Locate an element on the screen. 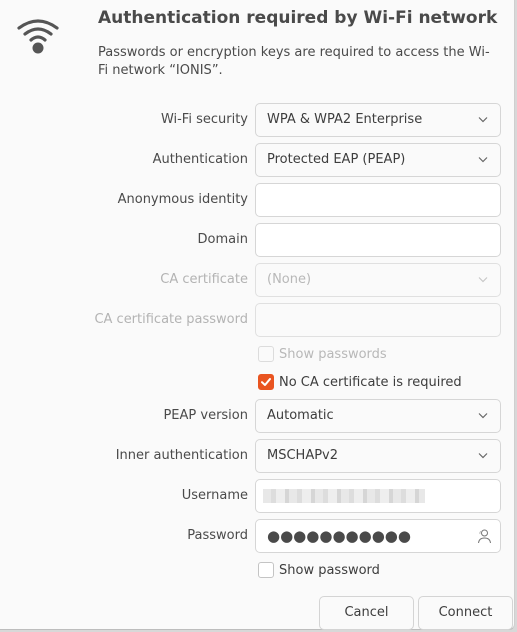 This screenshot has width=517, height=632. cancel-button: Cancel is located at coordinates (366, 613).